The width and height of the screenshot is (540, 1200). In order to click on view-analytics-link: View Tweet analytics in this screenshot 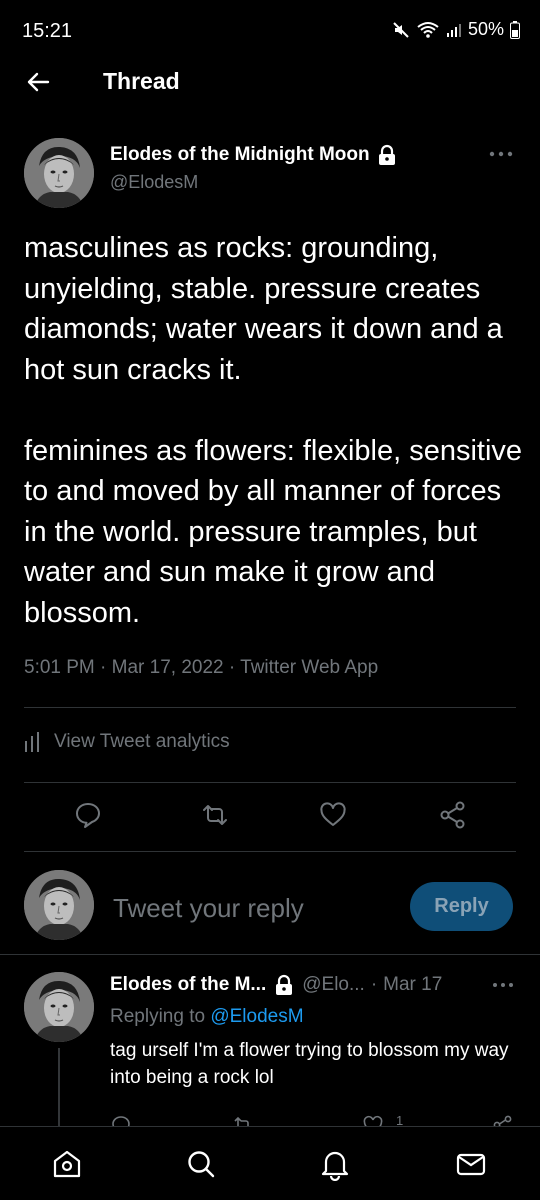, I will do `click(127, 742)`.